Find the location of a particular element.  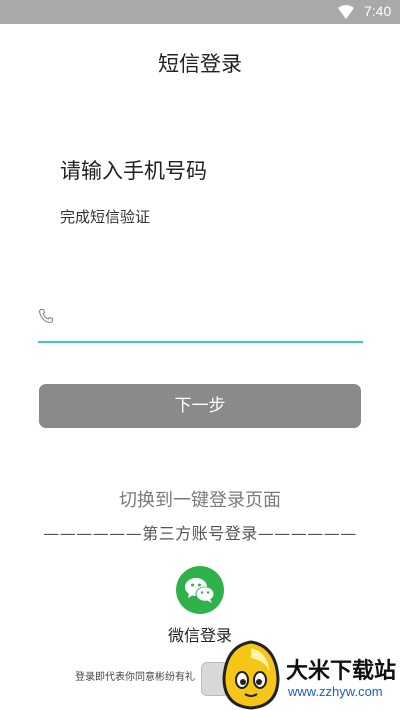

form-heading: 请输入手机号码 is located at coordinates (133, 171).